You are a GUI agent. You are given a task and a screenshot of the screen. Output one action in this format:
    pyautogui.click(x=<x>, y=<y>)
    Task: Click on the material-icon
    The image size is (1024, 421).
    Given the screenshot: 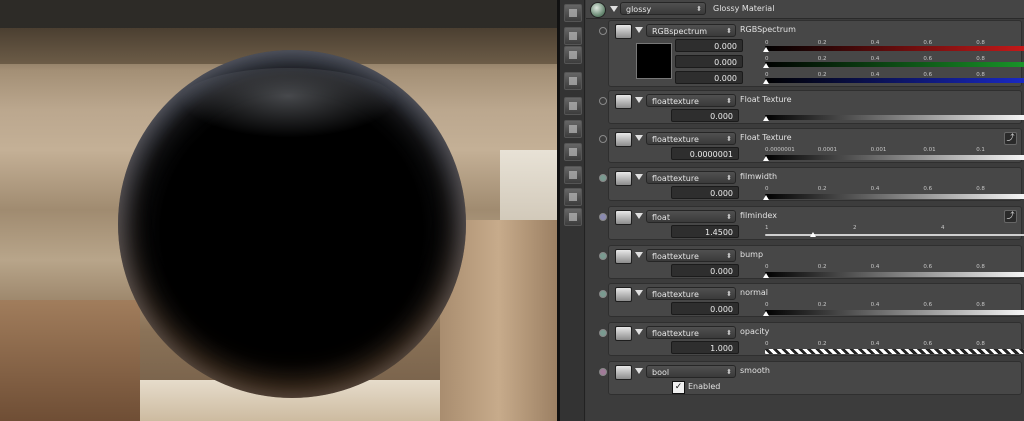 What is the action you would take?
    pyautogui.click(x=573, y=217)
    